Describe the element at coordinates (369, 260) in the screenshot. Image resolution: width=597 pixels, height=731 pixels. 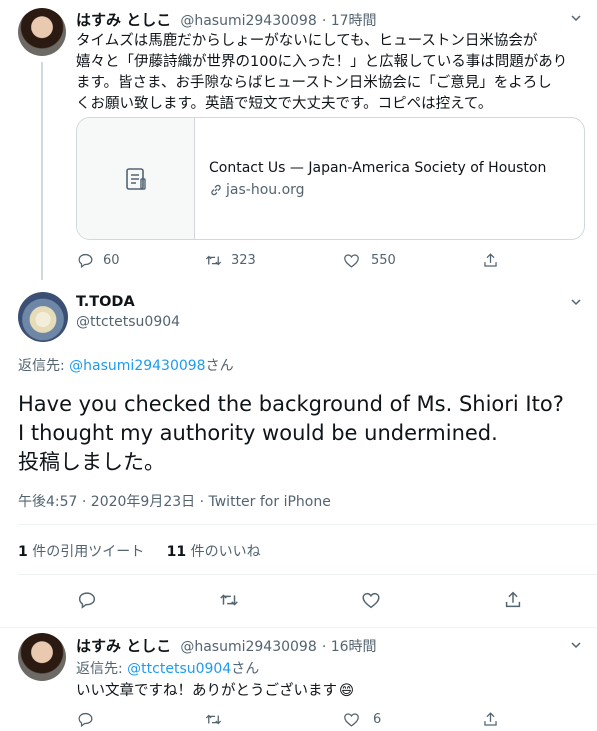
I see `like-button: 550` at that location.